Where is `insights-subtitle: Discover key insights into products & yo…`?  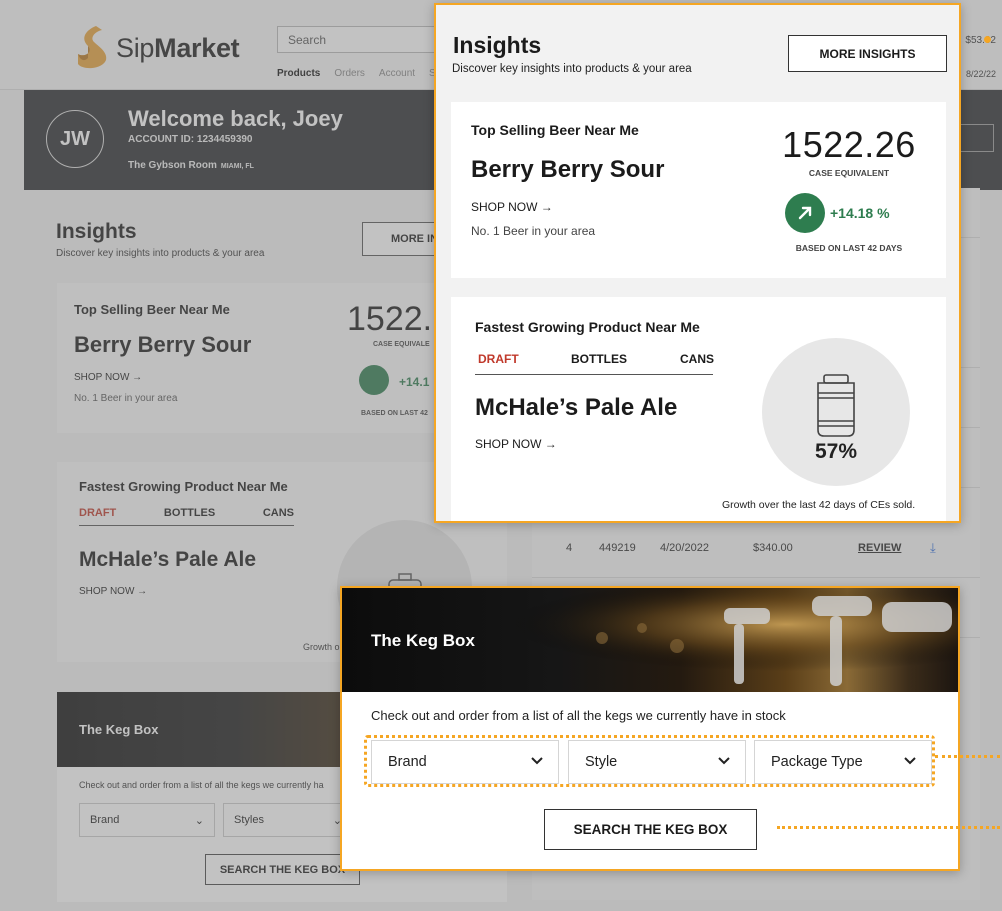
insights-subtitle: Discover key insights into products & yo… is located at coordinates (572, 69).